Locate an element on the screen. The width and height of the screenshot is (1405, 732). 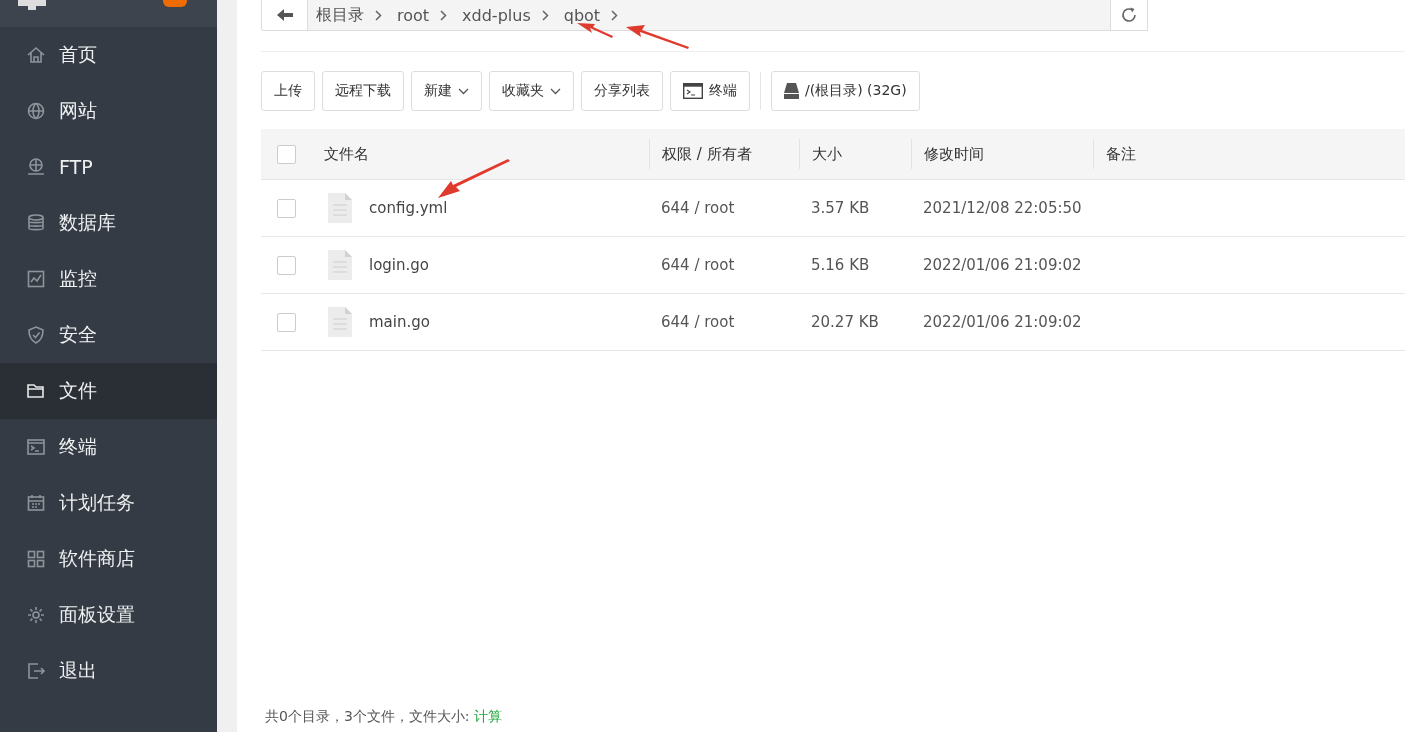
sidebar-item: FTP is located at coordinates (108, 167).